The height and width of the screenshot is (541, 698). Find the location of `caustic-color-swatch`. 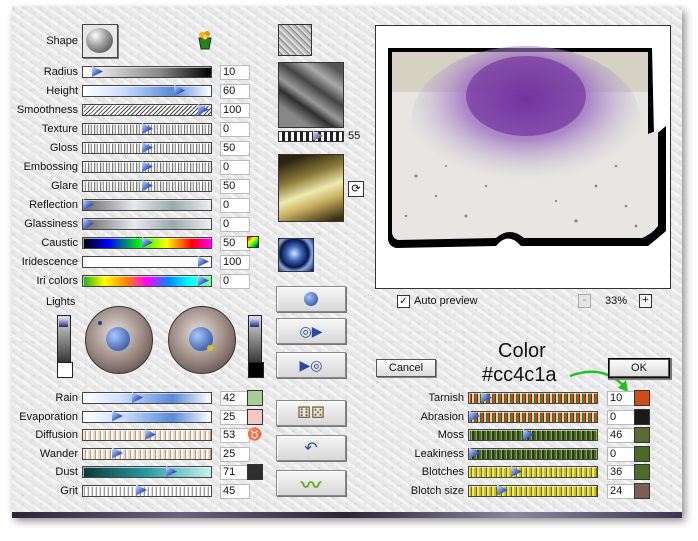

caustic-color-swatch is located at coordinates (253, 242).